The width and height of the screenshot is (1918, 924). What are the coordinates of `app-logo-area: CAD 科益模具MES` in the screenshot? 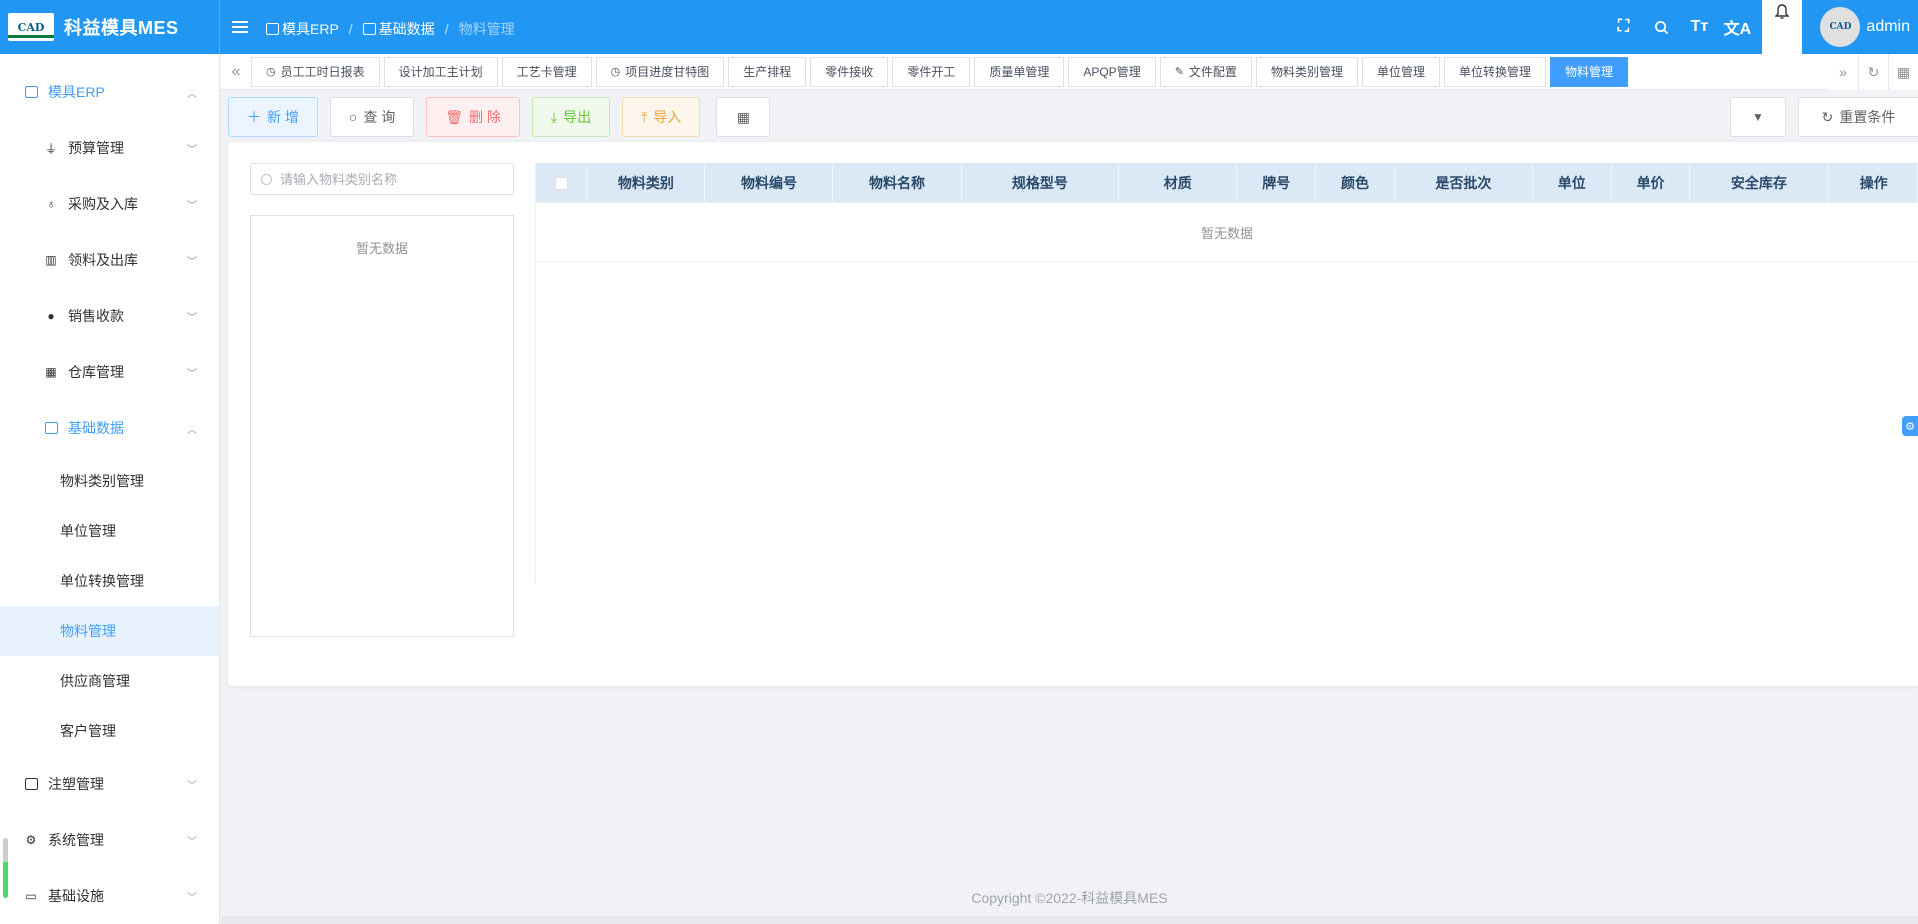 It's located at (110, 27).